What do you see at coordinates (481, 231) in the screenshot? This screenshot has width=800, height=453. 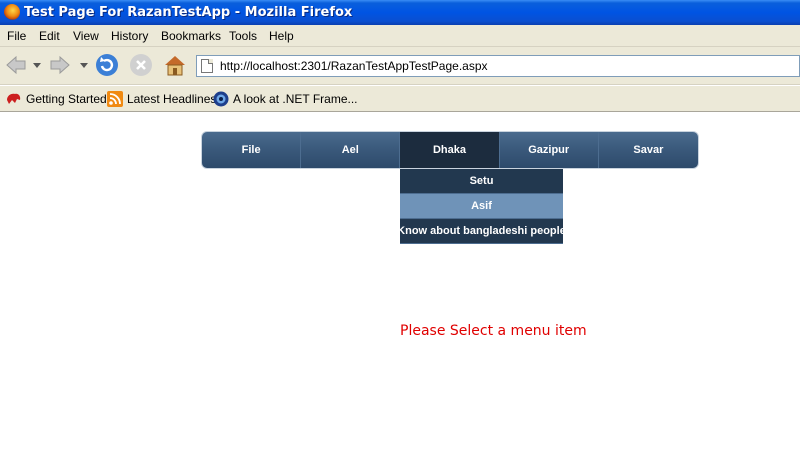 I see `dropdown-item-know-about: Know about bangladeshi people` at bounding box center [481, 231].